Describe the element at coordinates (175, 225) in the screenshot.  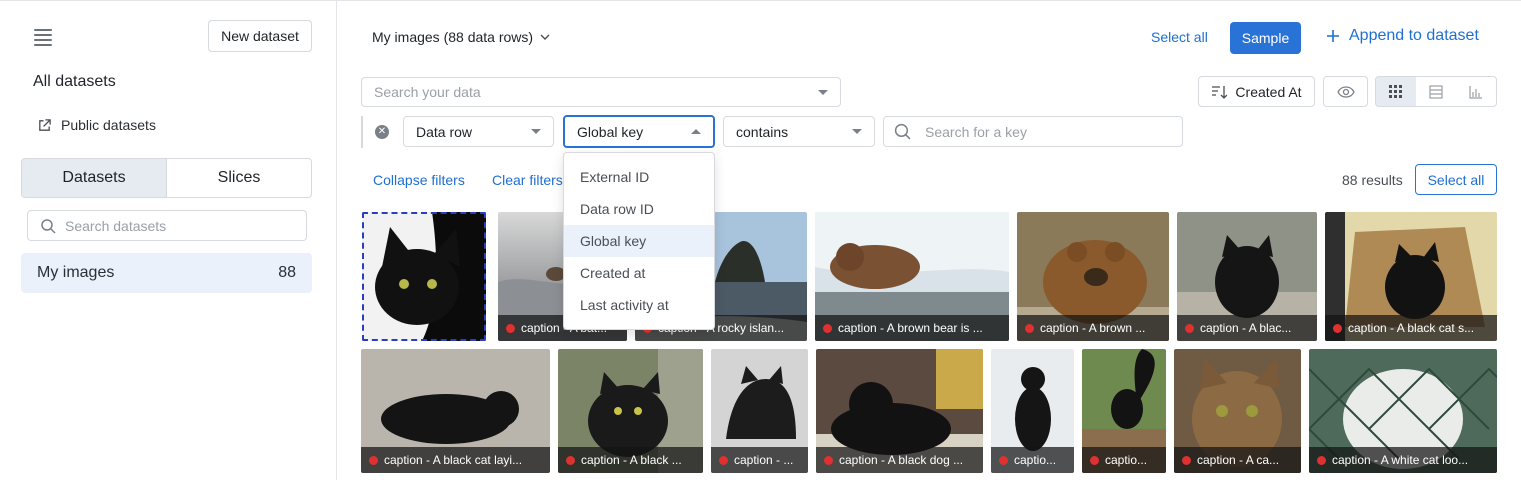
I see `search-datasets-input` at that location.